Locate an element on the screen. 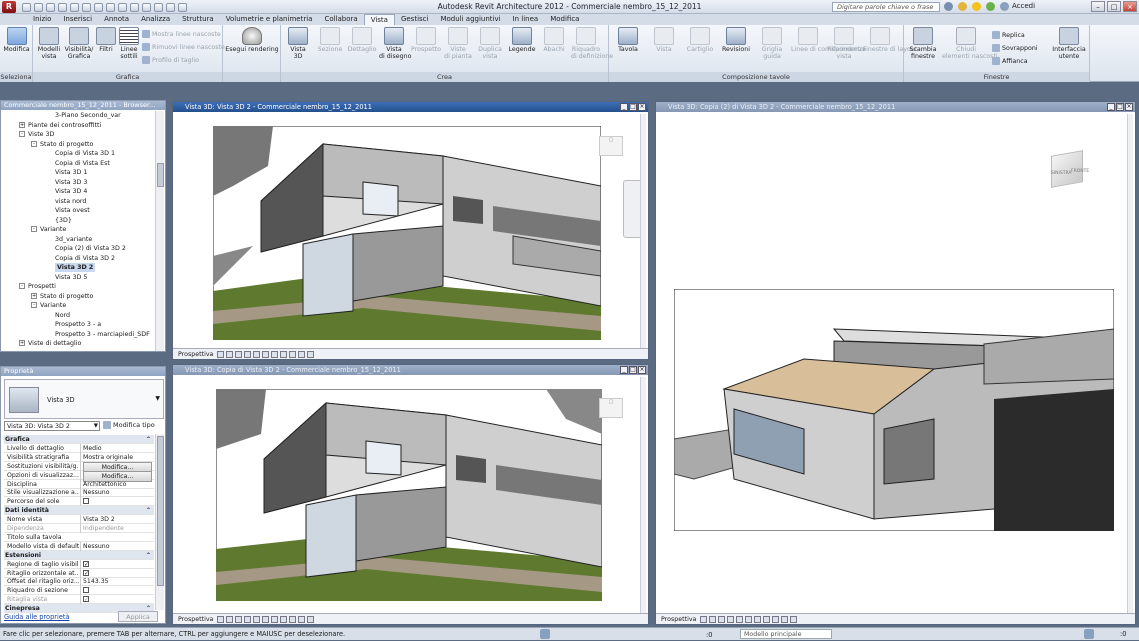  composizione-button-2: Cartiglio is located at coordinates (700, 40).